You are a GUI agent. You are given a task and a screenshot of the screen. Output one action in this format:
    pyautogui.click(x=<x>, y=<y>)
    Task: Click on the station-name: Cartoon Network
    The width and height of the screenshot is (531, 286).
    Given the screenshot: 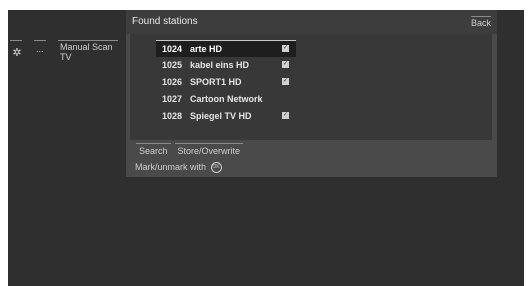 What is the action you would take?
    pyautogui.click(x=226, y=99)
    